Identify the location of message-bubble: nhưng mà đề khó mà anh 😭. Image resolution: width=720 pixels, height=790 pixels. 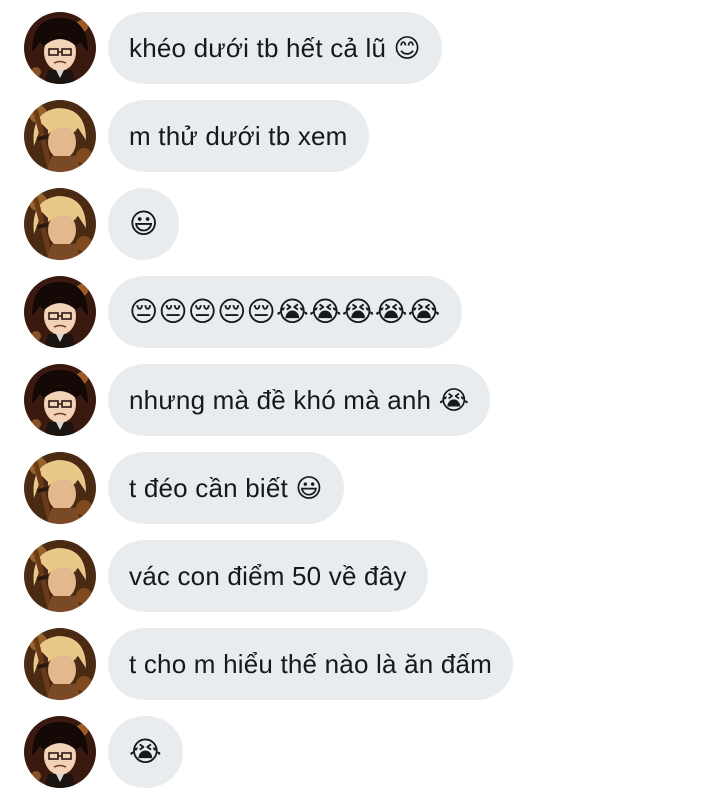
(299, 400).